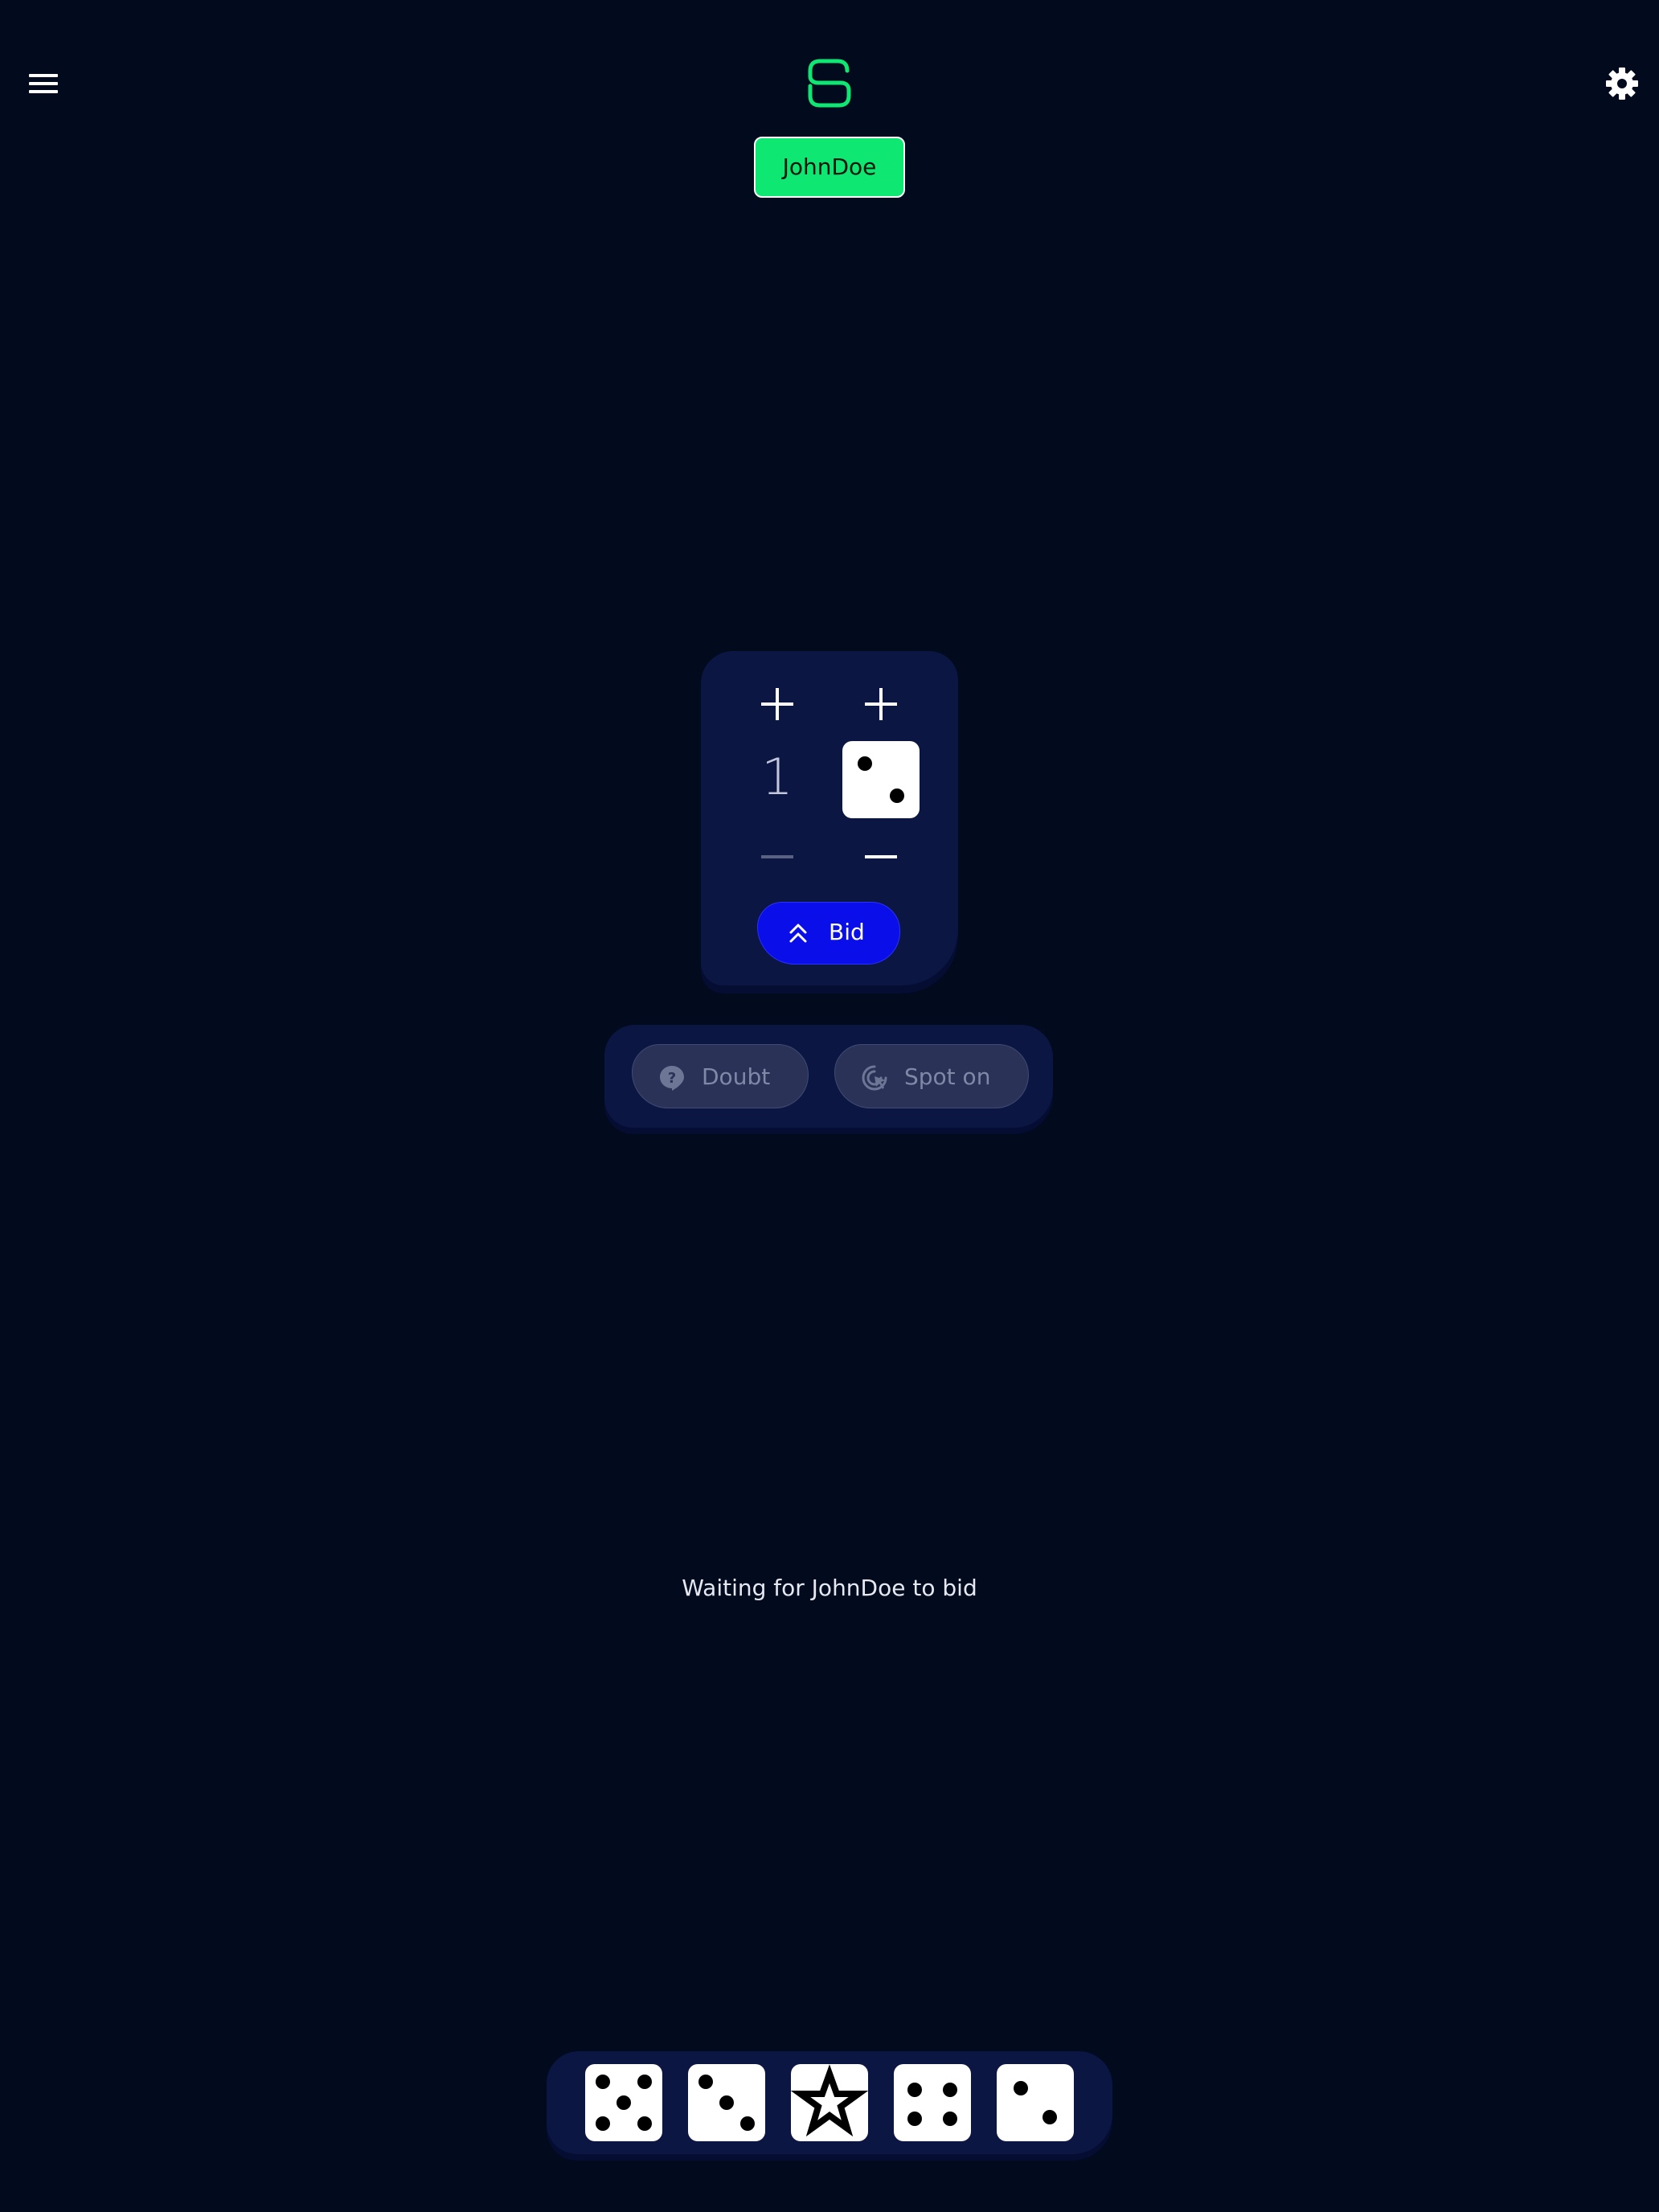  I want to click on decrease-quantity-button, so click(777, 857).